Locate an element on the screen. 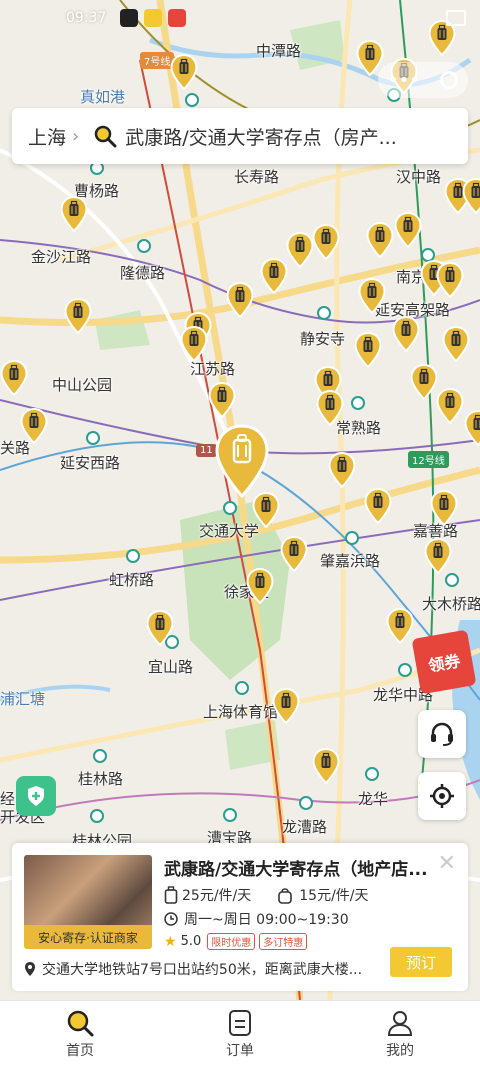  map-label: 金沙江路 is located at coordinates (61, 256).